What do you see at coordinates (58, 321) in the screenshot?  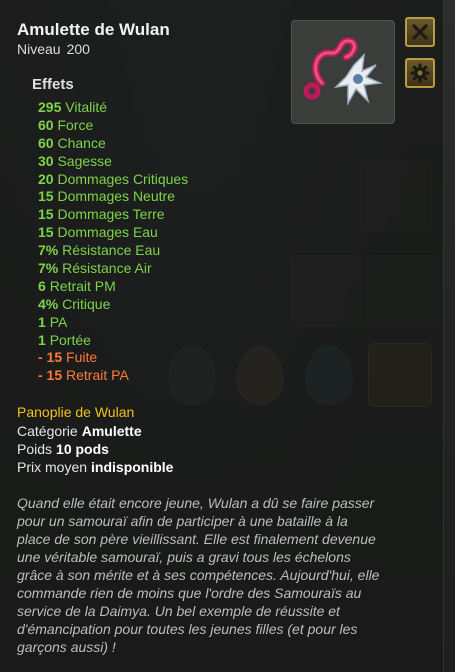 I see `effect-label: PA` at bounding box center [58, 321].